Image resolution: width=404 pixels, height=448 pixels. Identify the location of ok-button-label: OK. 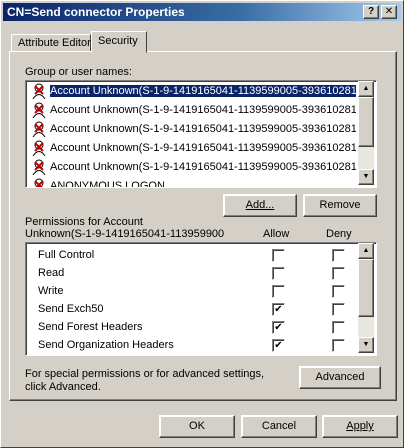
(197, 426).